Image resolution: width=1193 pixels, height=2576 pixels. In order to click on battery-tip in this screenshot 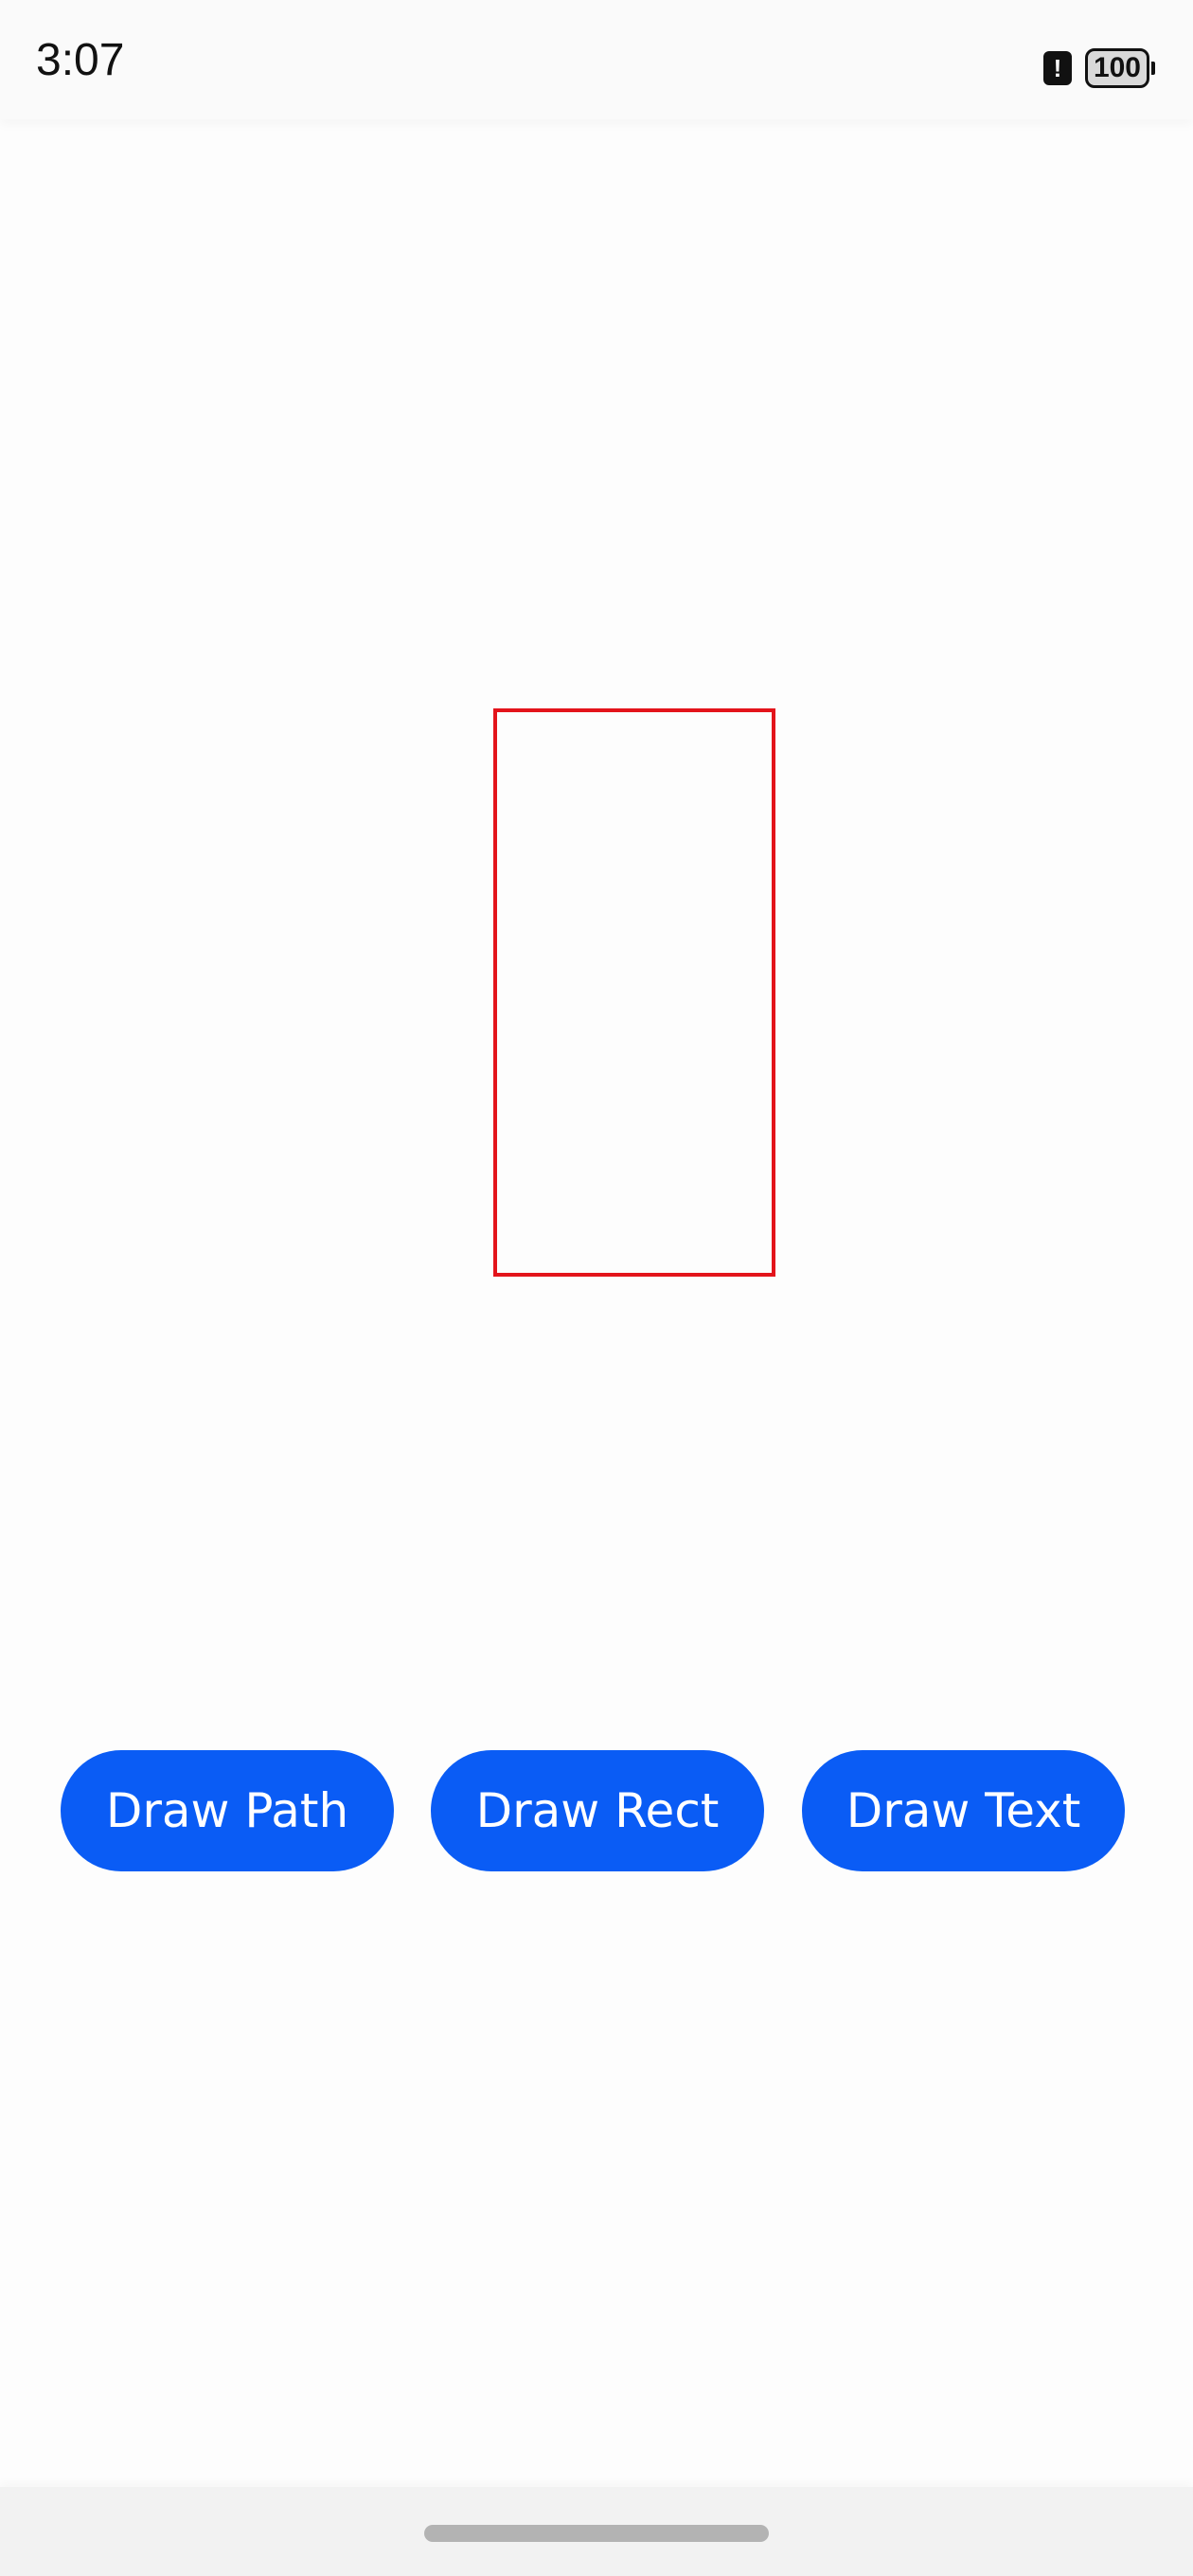, I will do `click(1153, 68)`.